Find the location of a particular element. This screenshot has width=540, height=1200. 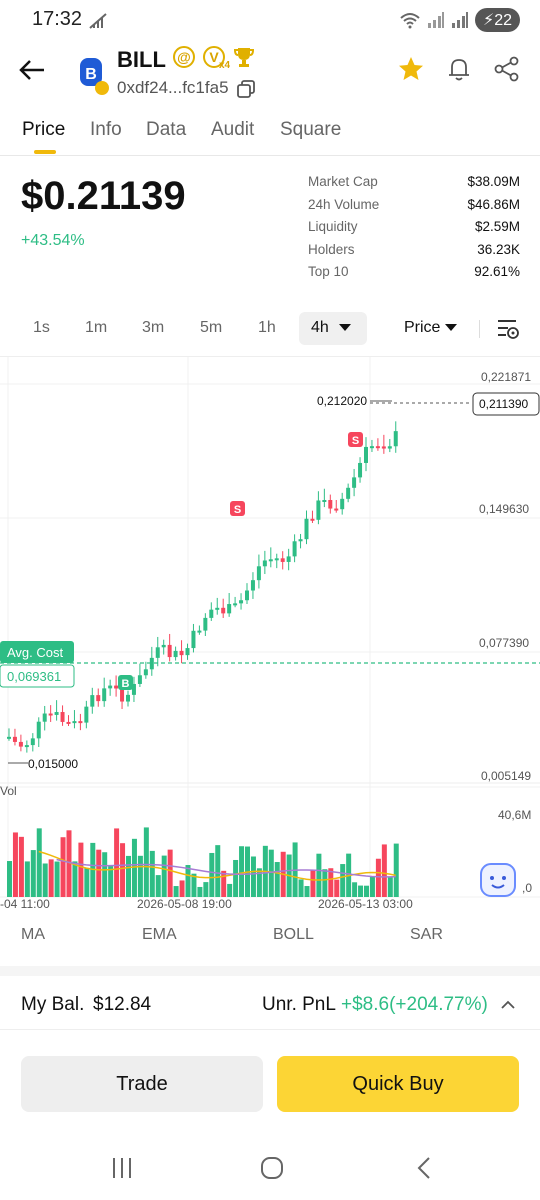

chart-settings-icon is located at coordinates (508, 329).